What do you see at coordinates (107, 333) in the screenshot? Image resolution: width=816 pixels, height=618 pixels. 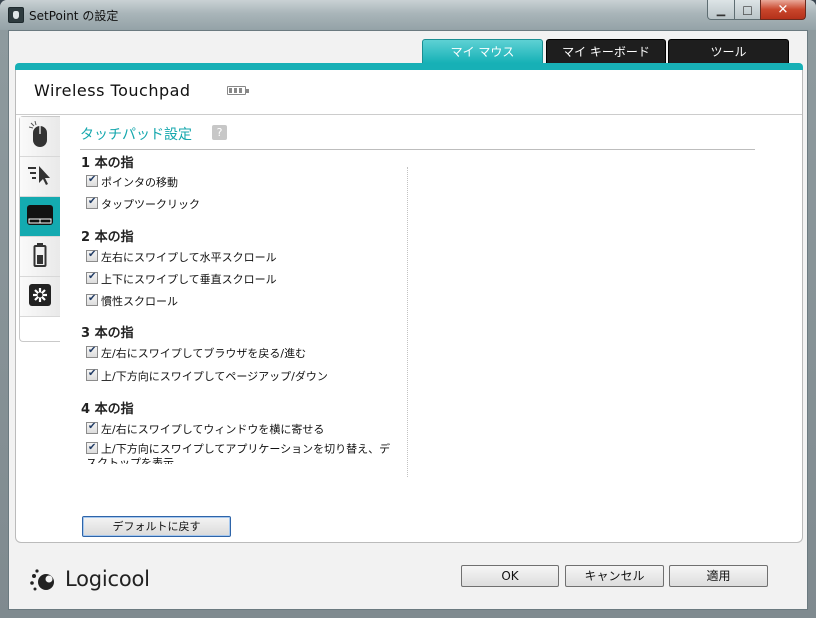 I see `group-heading-3-fingers: 3 本の指` at bounding box center [107, 333].